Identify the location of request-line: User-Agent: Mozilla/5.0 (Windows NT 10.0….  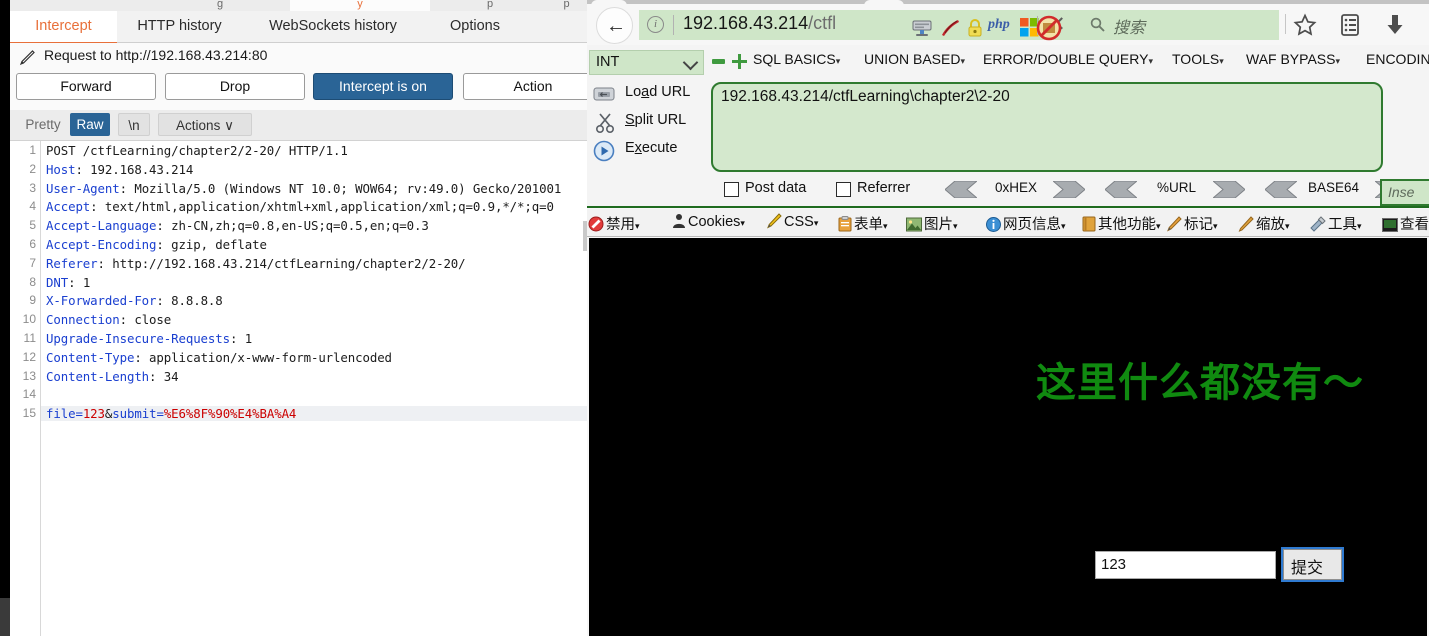
(303, 188).